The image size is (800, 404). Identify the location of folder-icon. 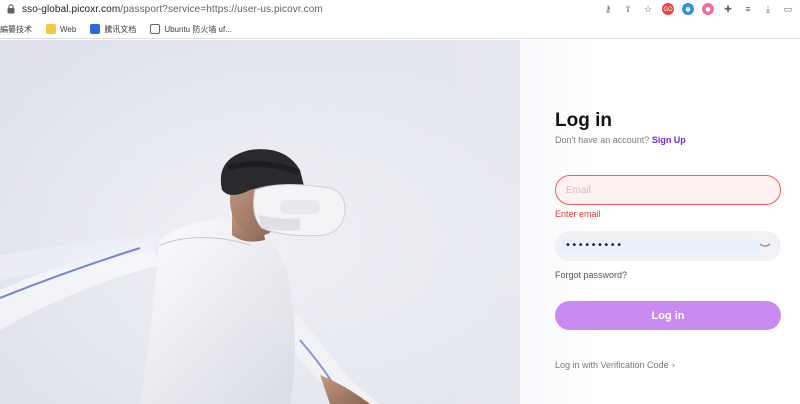
(51, 29).